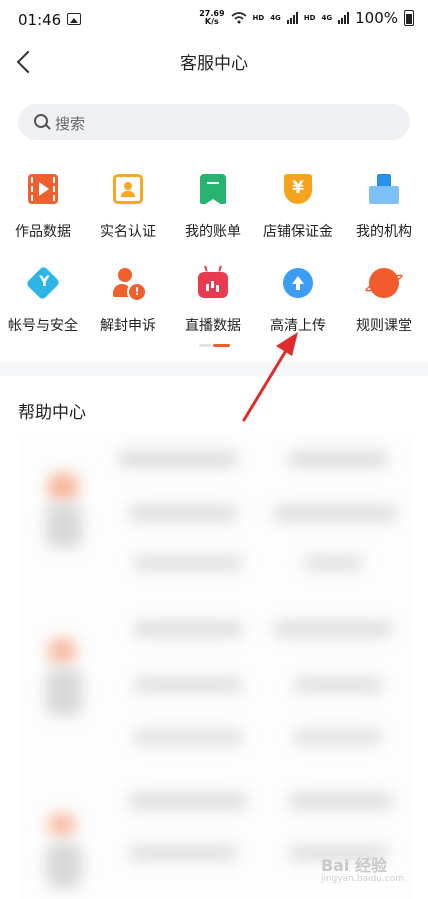 The height and width of the screenshot is (899, 428). I want to click on service-item-live-data: 直播数据, so click(213, 301).